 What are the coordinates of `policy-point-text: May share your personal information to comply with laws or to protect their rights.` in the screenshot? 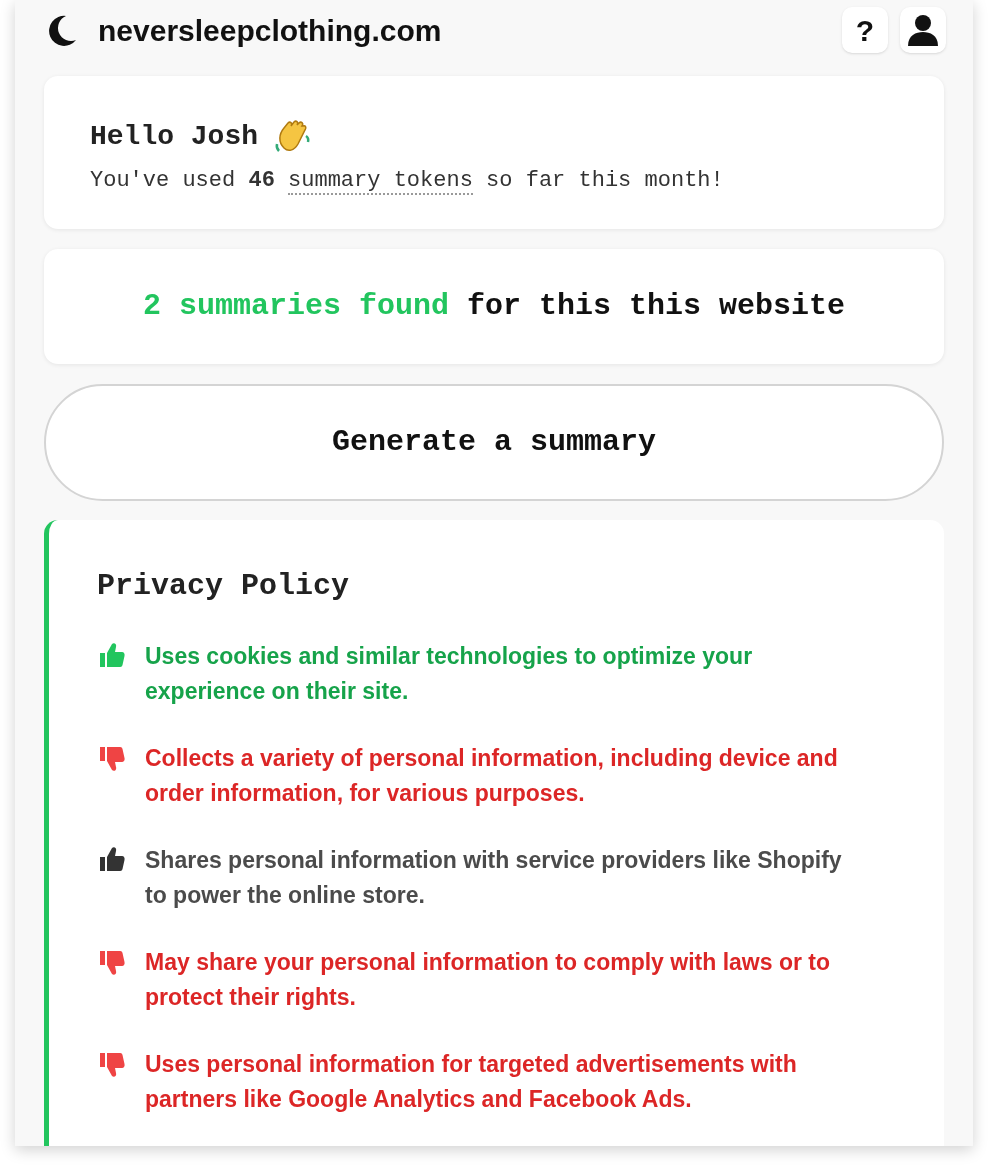 It's located at (488, 980).